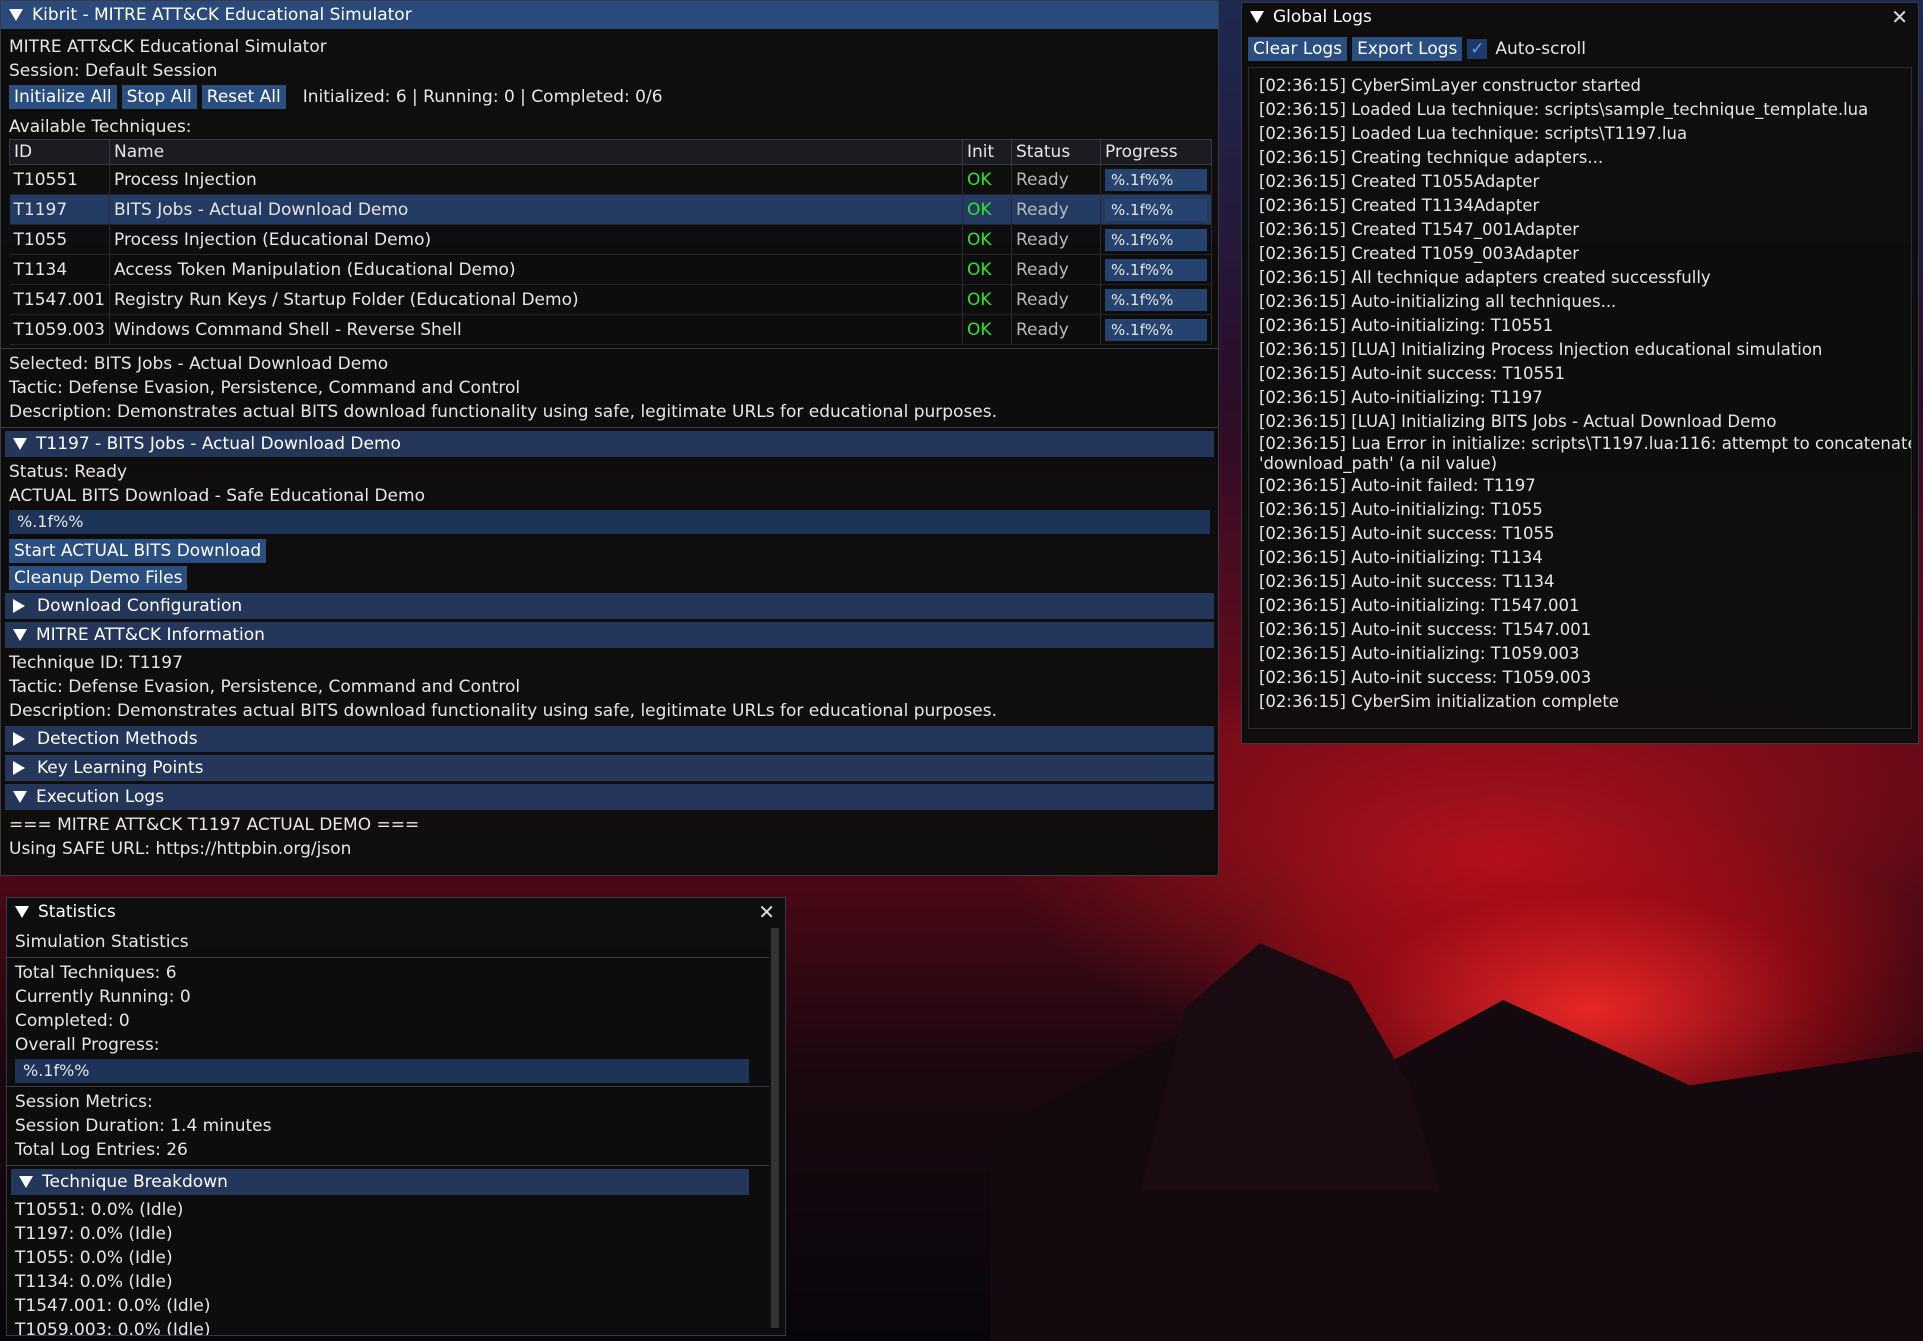  Describe the element at coordinates (94, 1282) in the screenshot. I see `breakdown-item: T1134: 0.0% (Idle)` at that location.